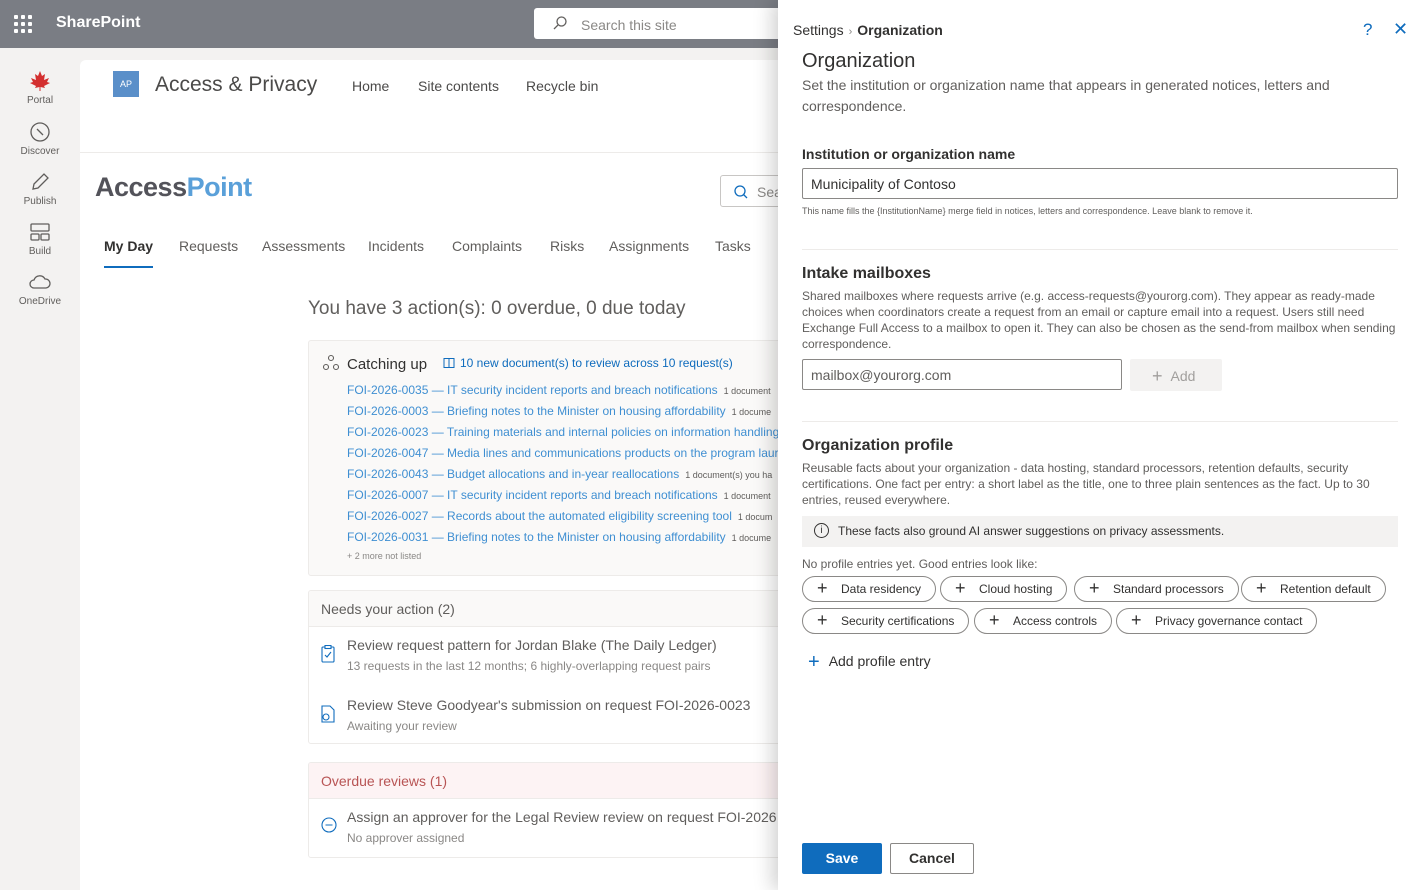 This screenshot has height=890, width=1422. What do you see at coordinates (1100, 183) in the screenshot?
I see `org-name-input: Municipality of Contoso` at bounding box center [1100, 183].